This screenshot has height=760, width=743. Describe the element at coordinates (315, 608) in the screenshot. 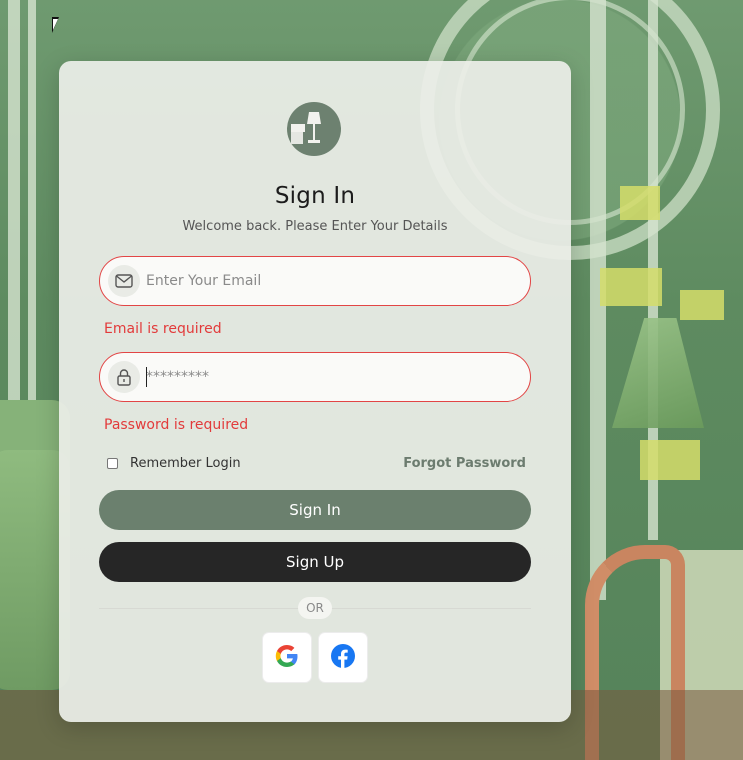

I see `or-label: OR` at that location.